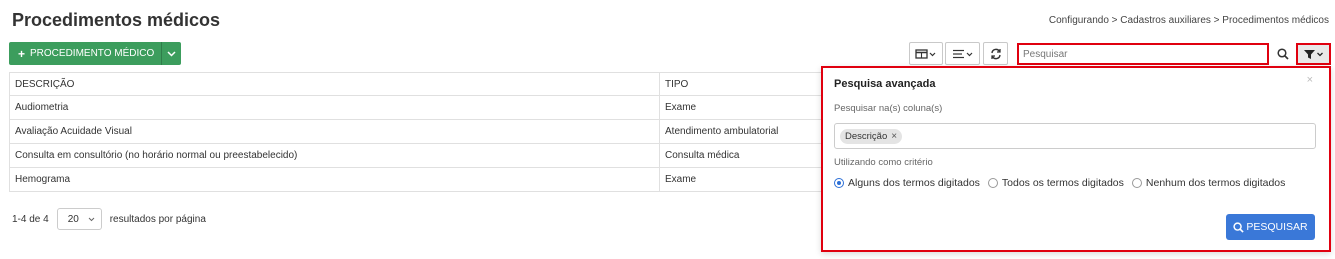 This screenshot has width=1335, height=259. What do you see at coordinates (1277, 227) in the screenshot?
I see `submit-label: PESQUISAR` at bounding box center [1277, 227].